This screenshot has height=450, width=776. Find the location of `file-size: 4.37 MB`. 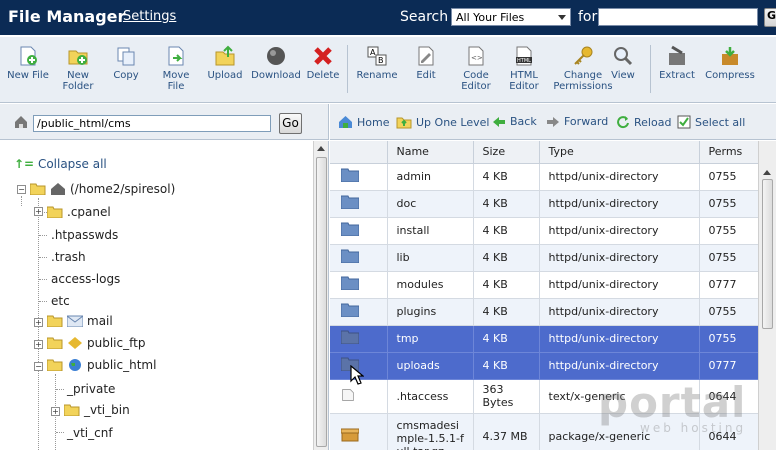

file-size: 4.37 MB is located at coordinates (506, 431).